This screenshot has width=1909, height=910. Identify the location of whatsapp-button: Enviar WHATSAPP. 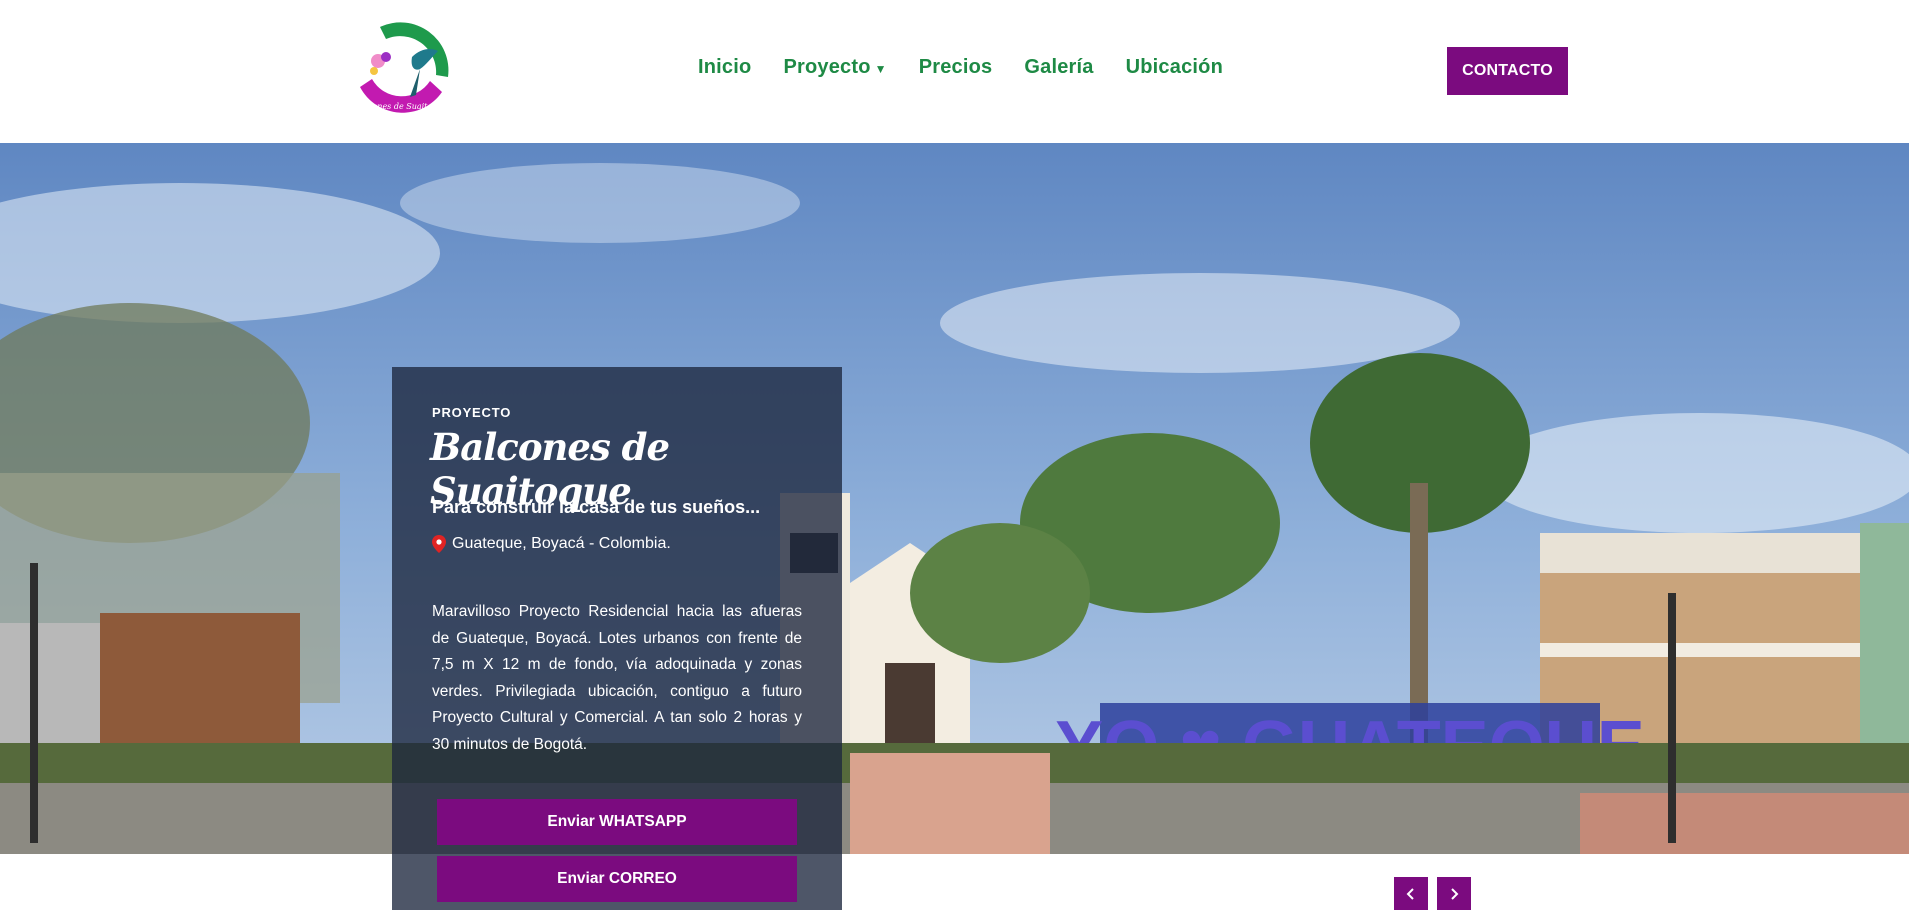
(617, 822).